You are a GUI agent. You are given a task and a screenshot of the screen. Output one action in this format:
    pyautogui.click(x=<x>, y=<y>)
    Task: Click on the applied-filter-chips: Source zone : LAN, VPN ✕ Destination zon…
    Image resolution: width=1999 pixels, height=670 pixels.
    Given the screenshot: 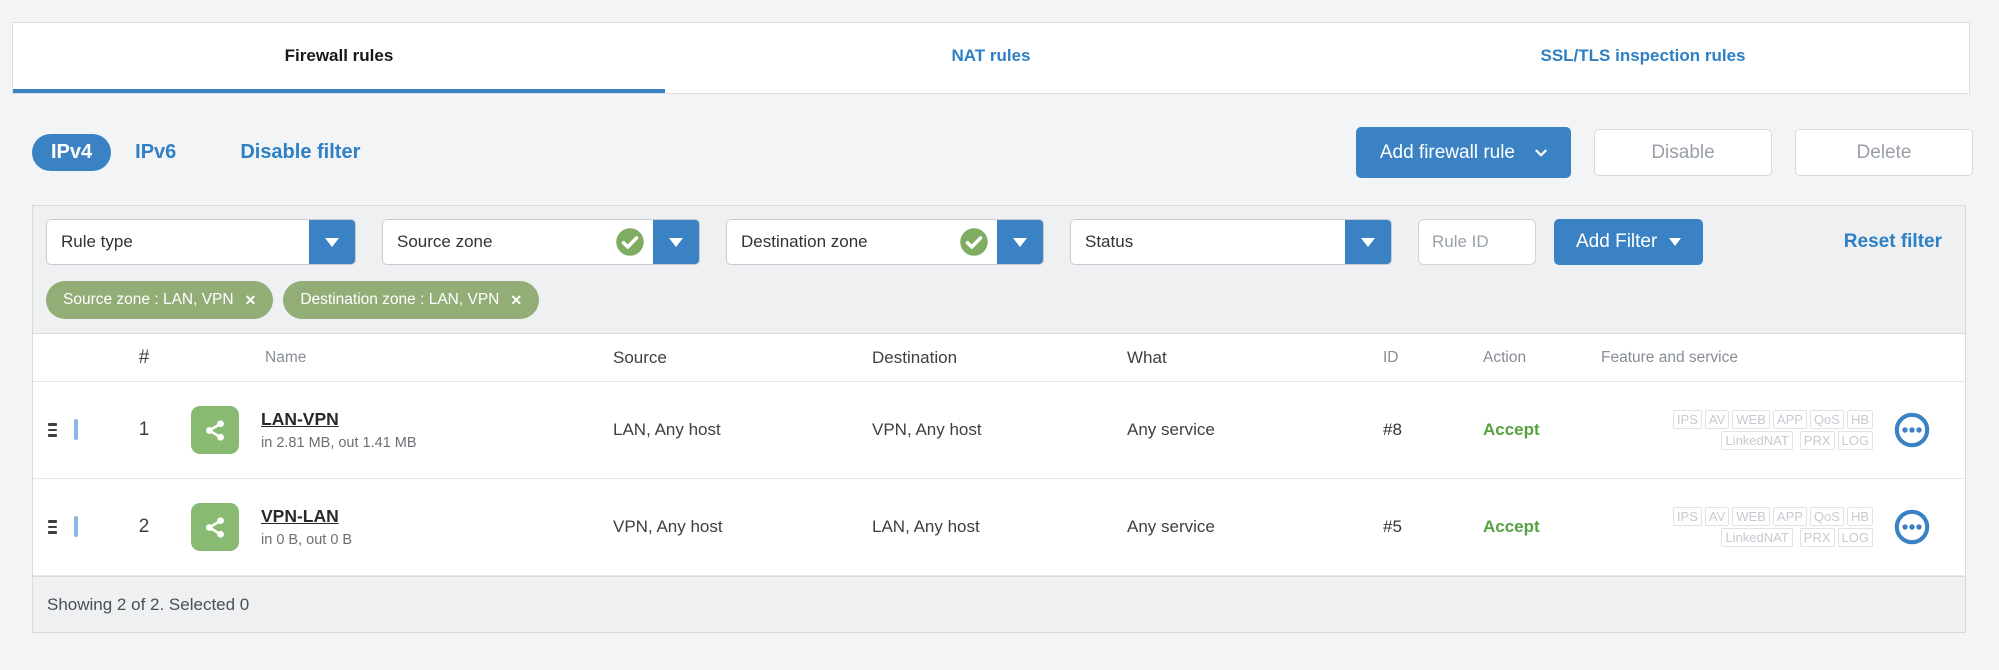 What is the action you would take?
    pyautogui.click(x=999, y=300)
    